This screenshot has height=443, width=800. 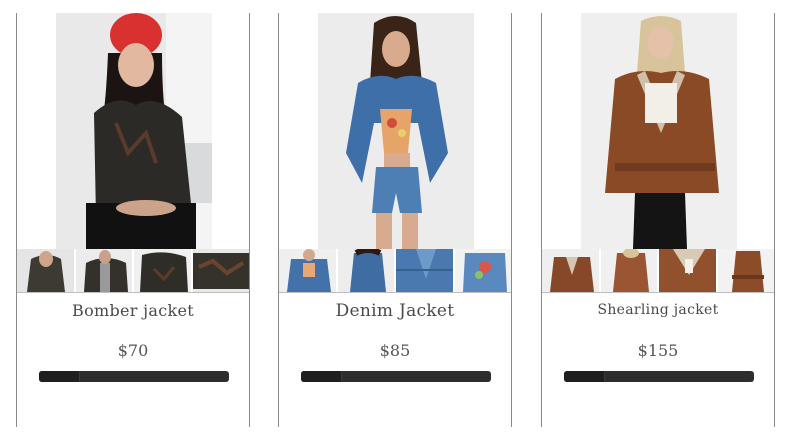 I want to click on product-price: $70, so click(x=133, y=350).